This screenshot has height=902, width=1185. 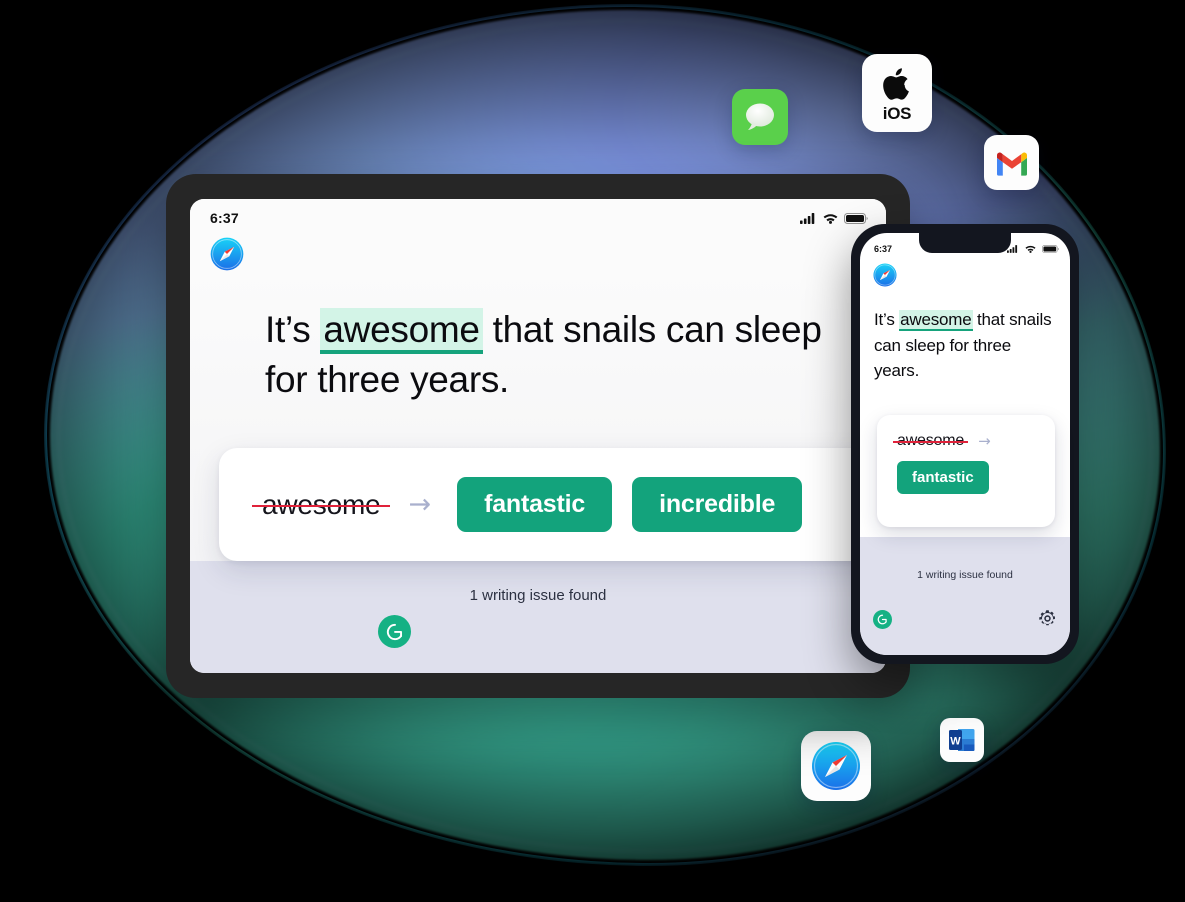 I want to click on phone-footer: 1 writing issue found, so click(x=965, y=596).